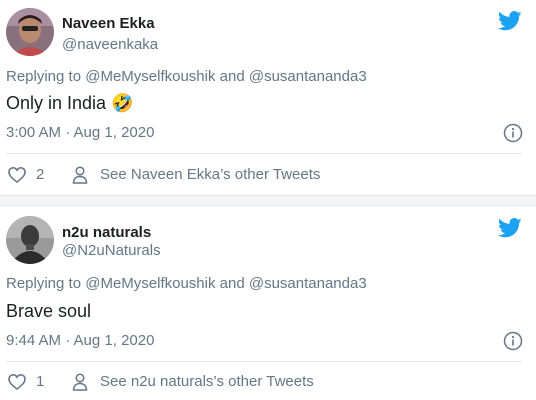  I want to click on other-tweets-link: See Naveen Ekka’s other Tweets, so click(210, 174).